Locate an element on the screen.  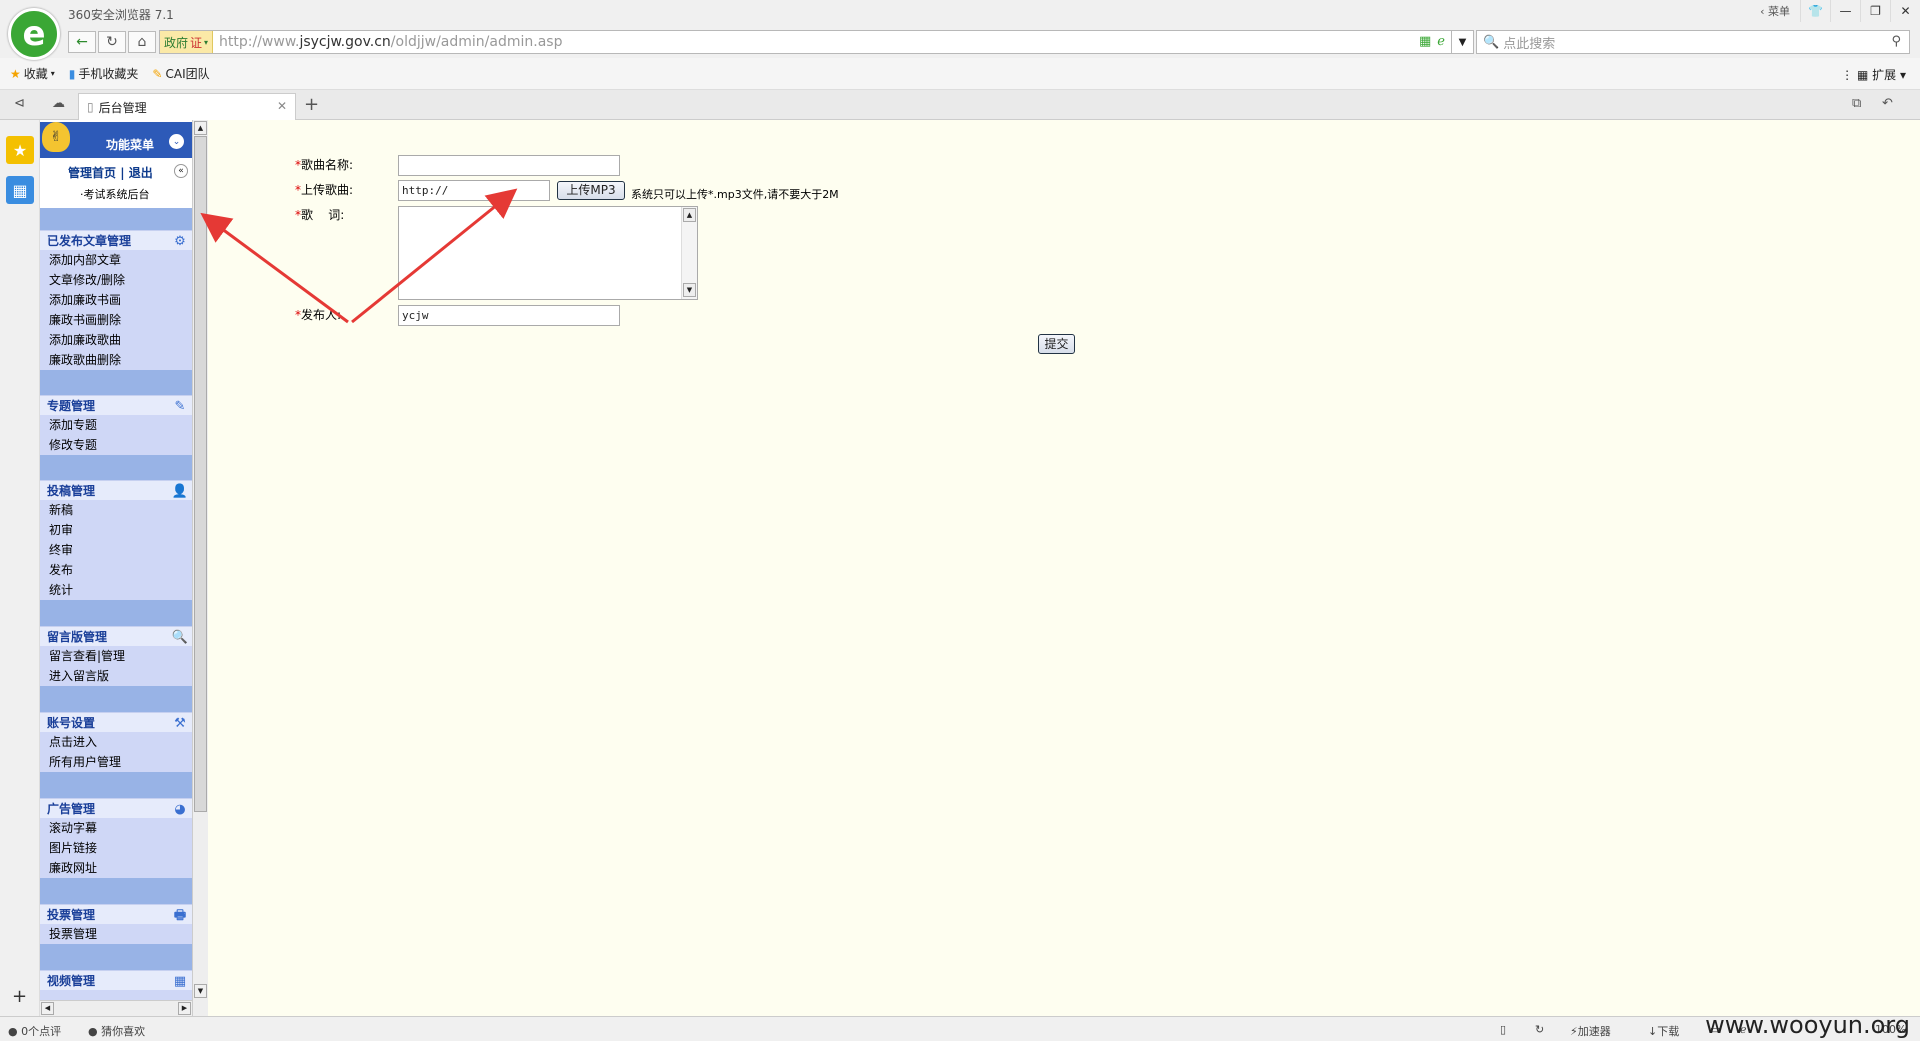
maximize-button: ❐ is located at coordinates (1875, 11).